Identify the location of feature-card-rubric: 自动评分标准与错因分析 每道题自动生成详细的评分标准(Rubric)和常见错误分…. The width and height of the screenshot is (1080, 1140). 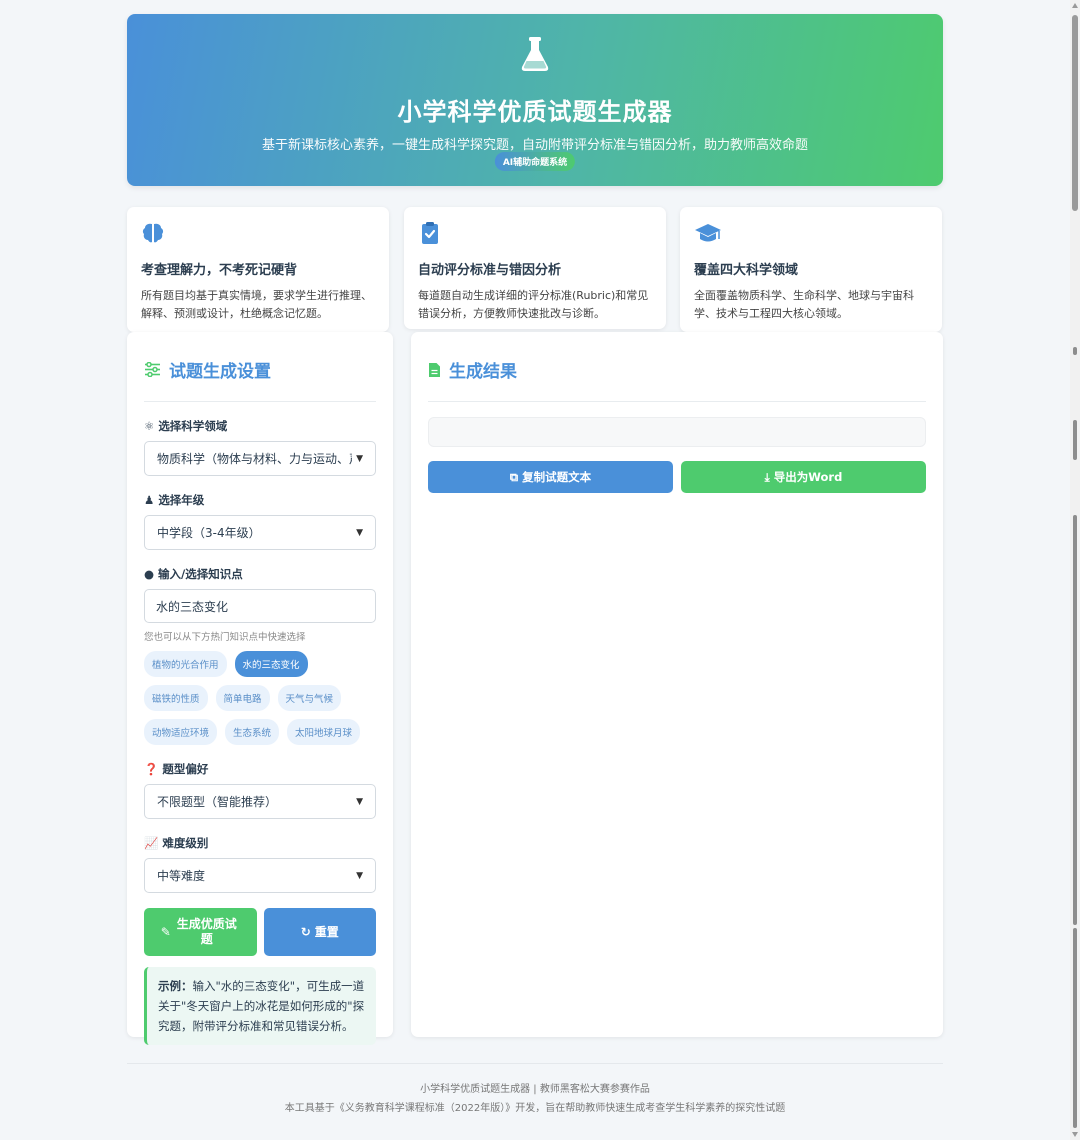
(535, 268).